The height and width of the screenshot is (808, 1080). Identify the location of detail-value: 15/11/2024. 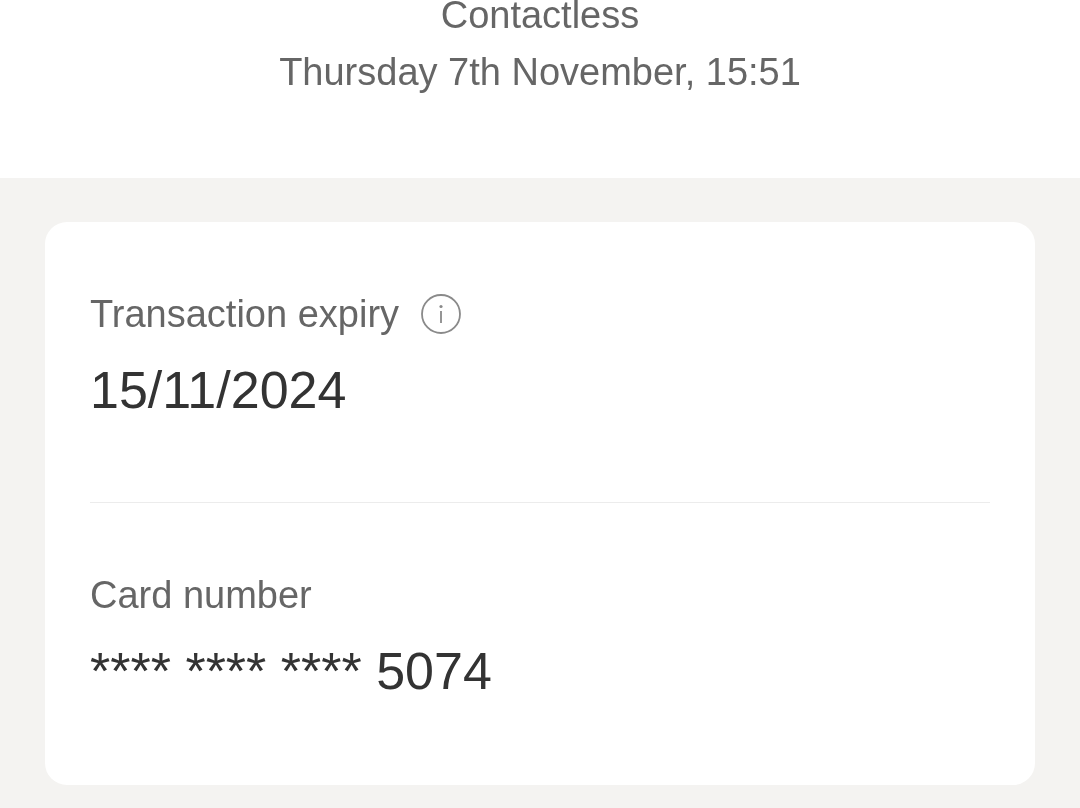
(218, 390).